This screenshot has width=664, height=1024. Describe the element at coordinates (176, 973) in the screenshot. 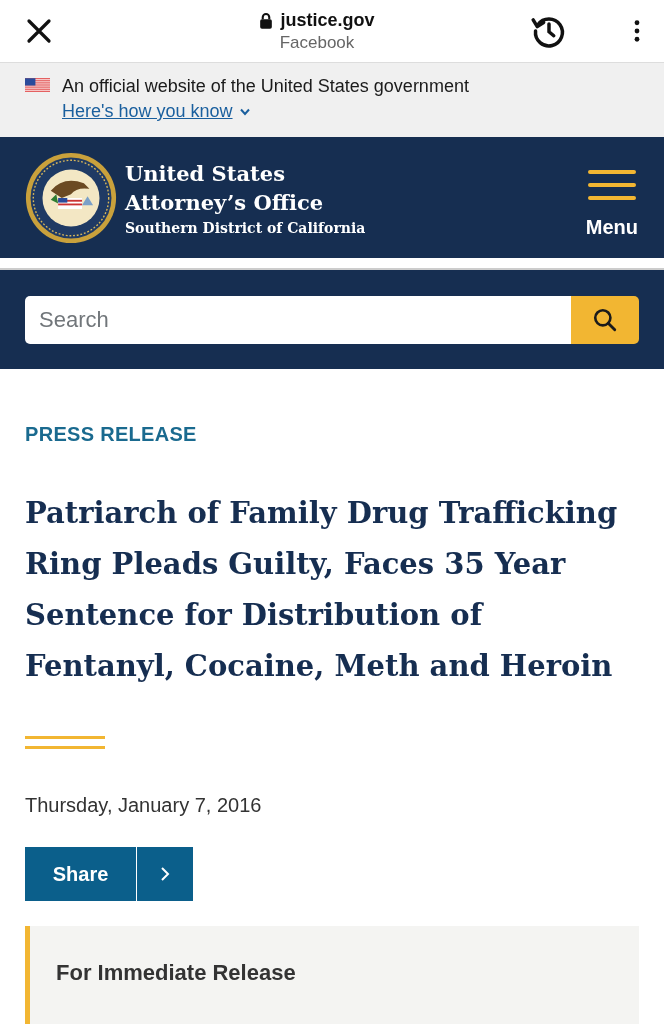

I see `notice-heading: For Immediate Release` at that location.